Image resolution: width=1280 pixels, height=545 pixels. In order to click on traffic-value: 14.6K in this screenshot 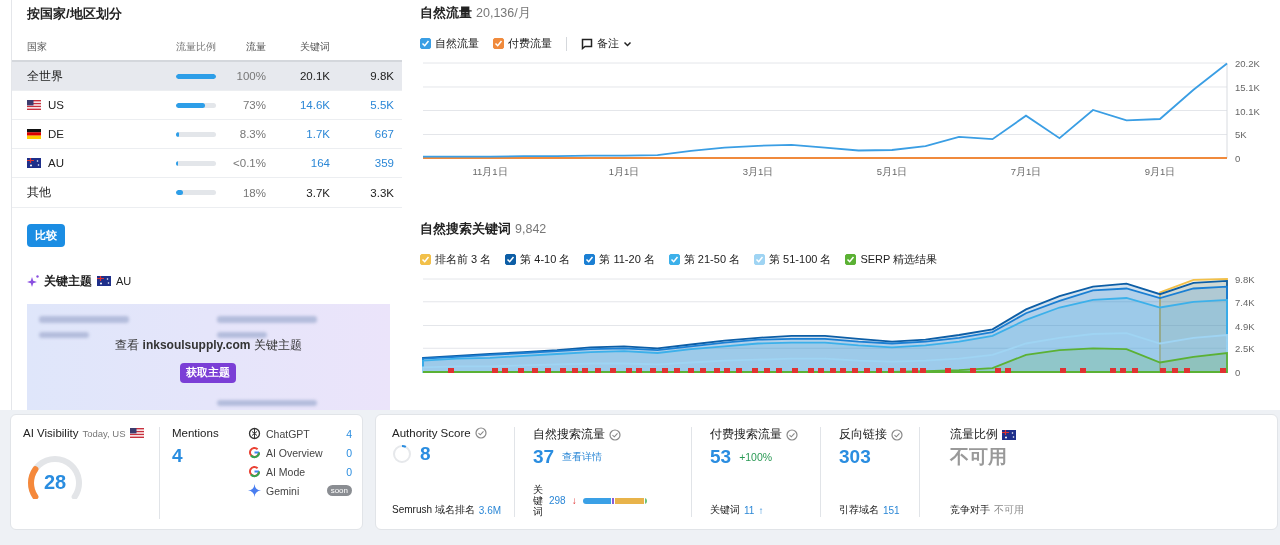, I will do `click(298, 105)`.